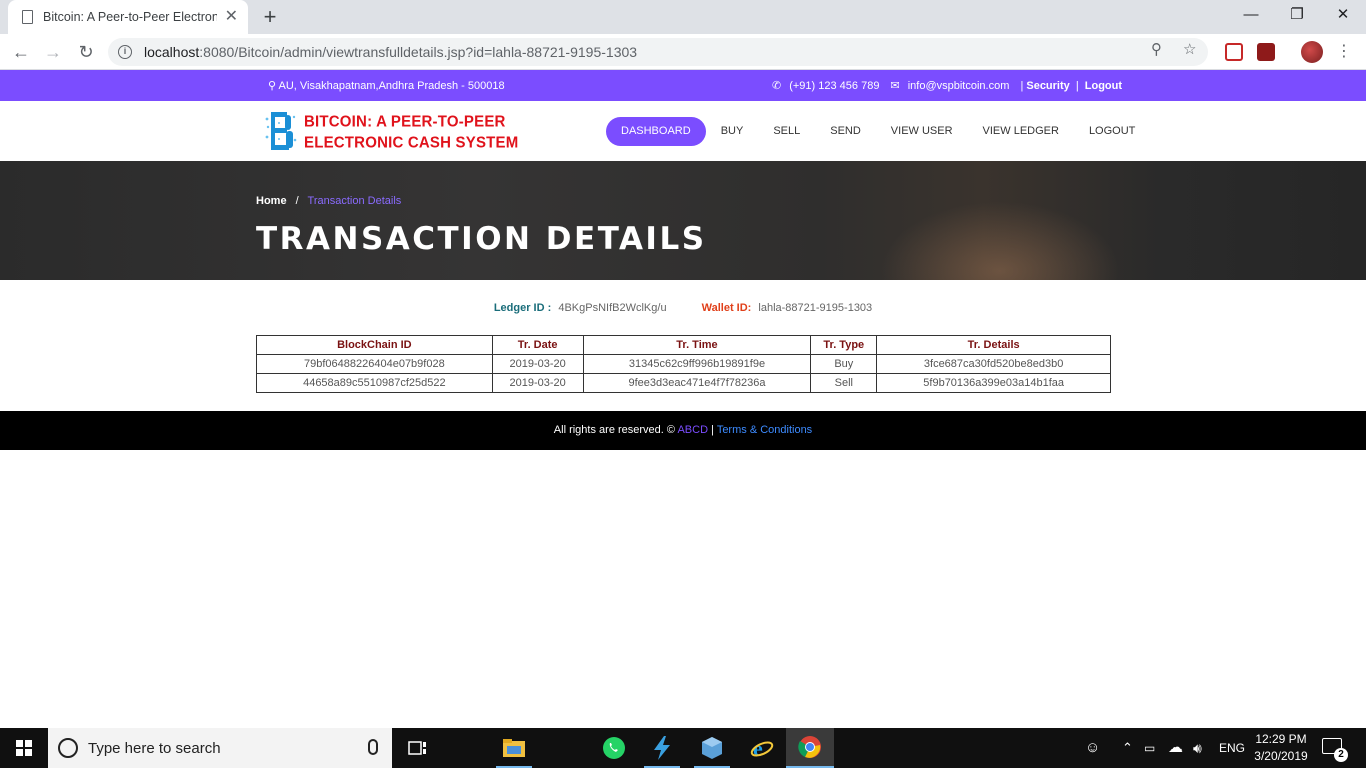  Describe the element at coordinates (959, 86) in the screenshot. I see `email-link: info@vspbitcoin.com` at that location.